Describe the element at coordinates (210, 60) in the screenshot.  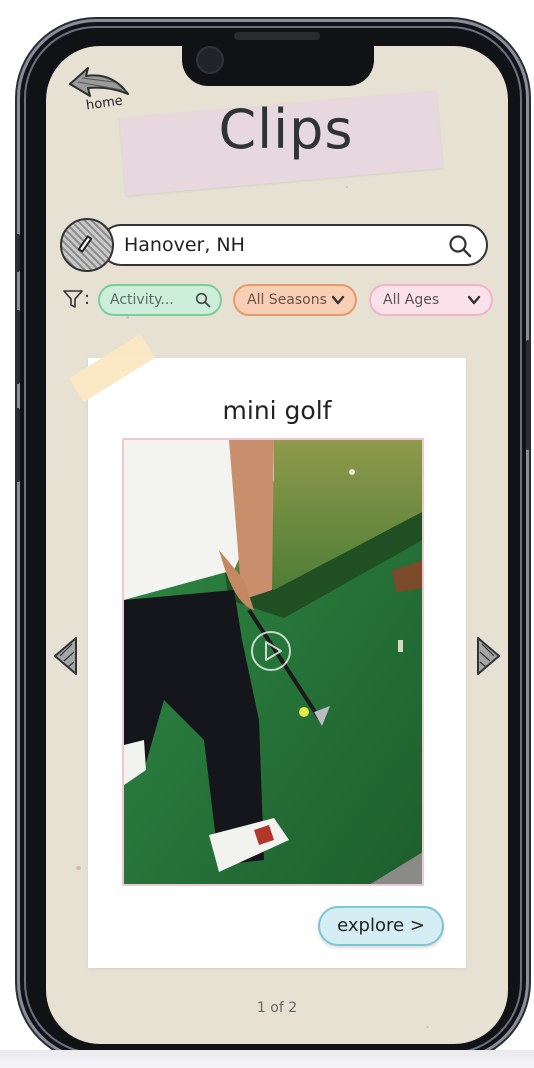
I see `front-camera` at that location.